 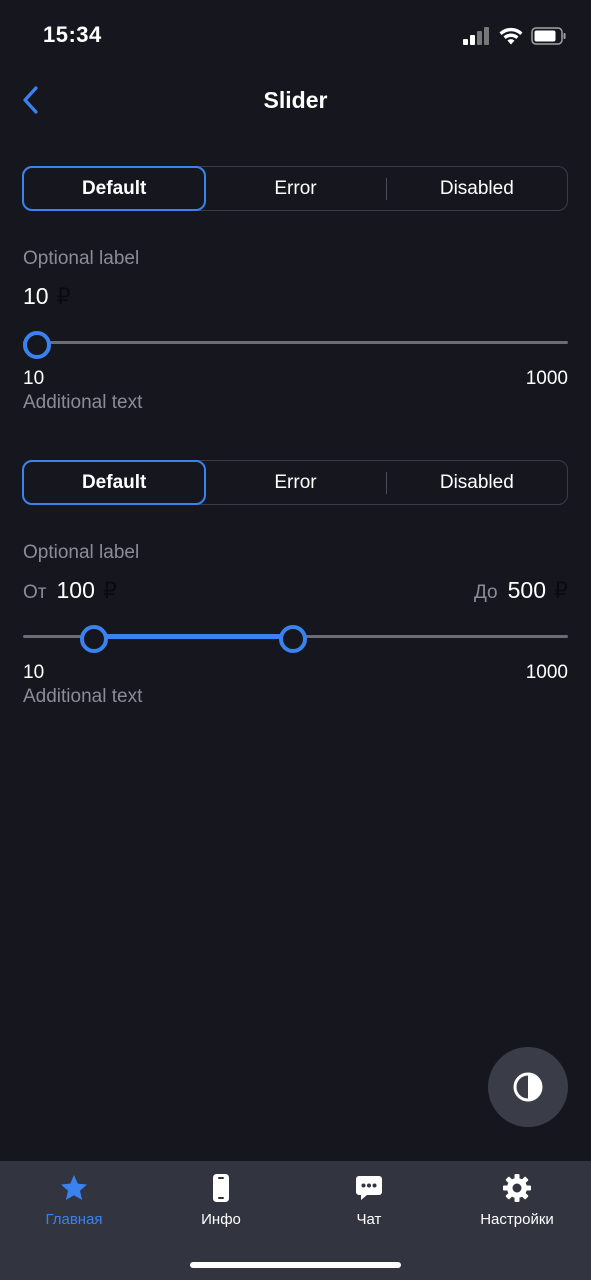 I want to click on slider-value-number: 10, so click(x=36, y=296).